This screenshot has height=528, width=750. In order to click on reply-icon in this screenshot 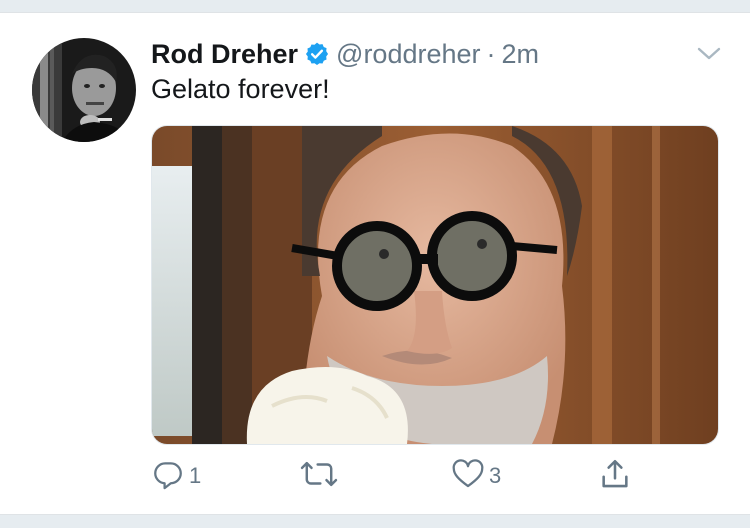, I will do `click(168, 476)`.